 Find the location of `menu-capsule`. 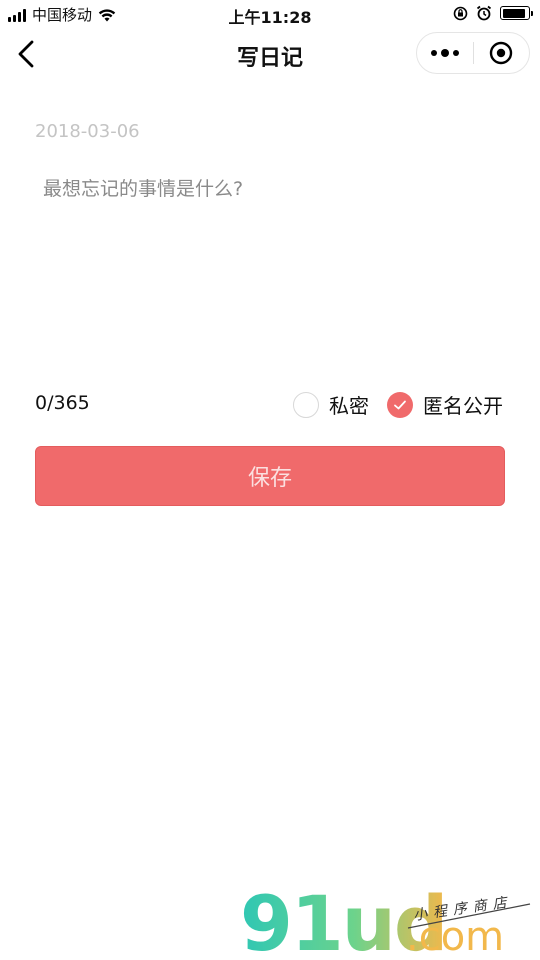

menu-capsule is located at coordinates (473, 53).